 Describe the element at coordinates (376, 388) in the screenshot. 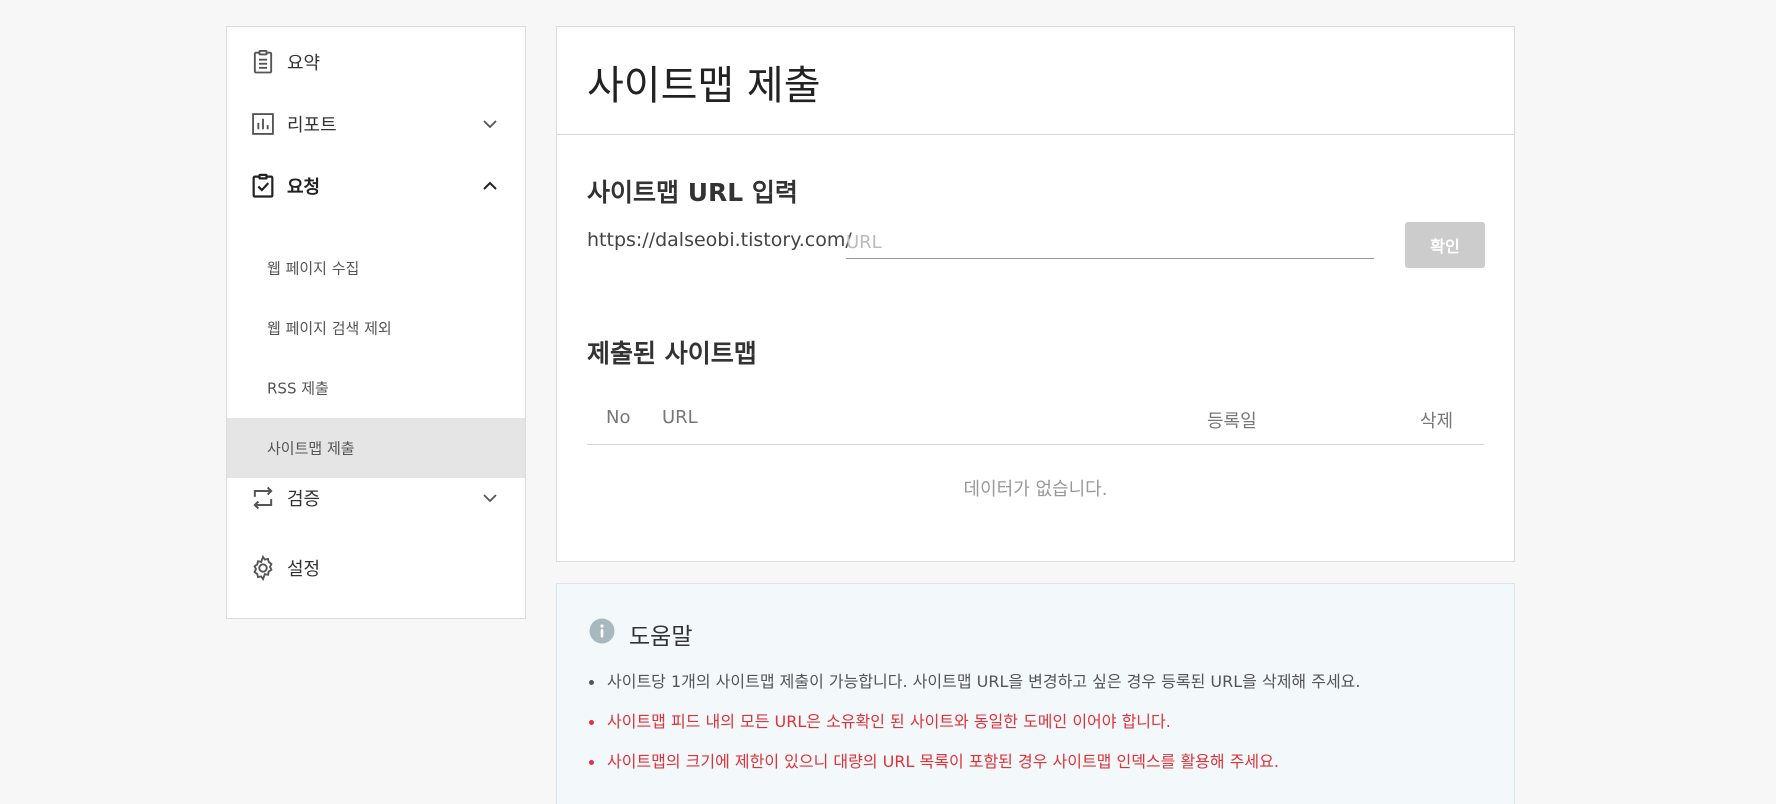

I see `sidebar-subitem-rss-submit: RSS 제출` at that location.